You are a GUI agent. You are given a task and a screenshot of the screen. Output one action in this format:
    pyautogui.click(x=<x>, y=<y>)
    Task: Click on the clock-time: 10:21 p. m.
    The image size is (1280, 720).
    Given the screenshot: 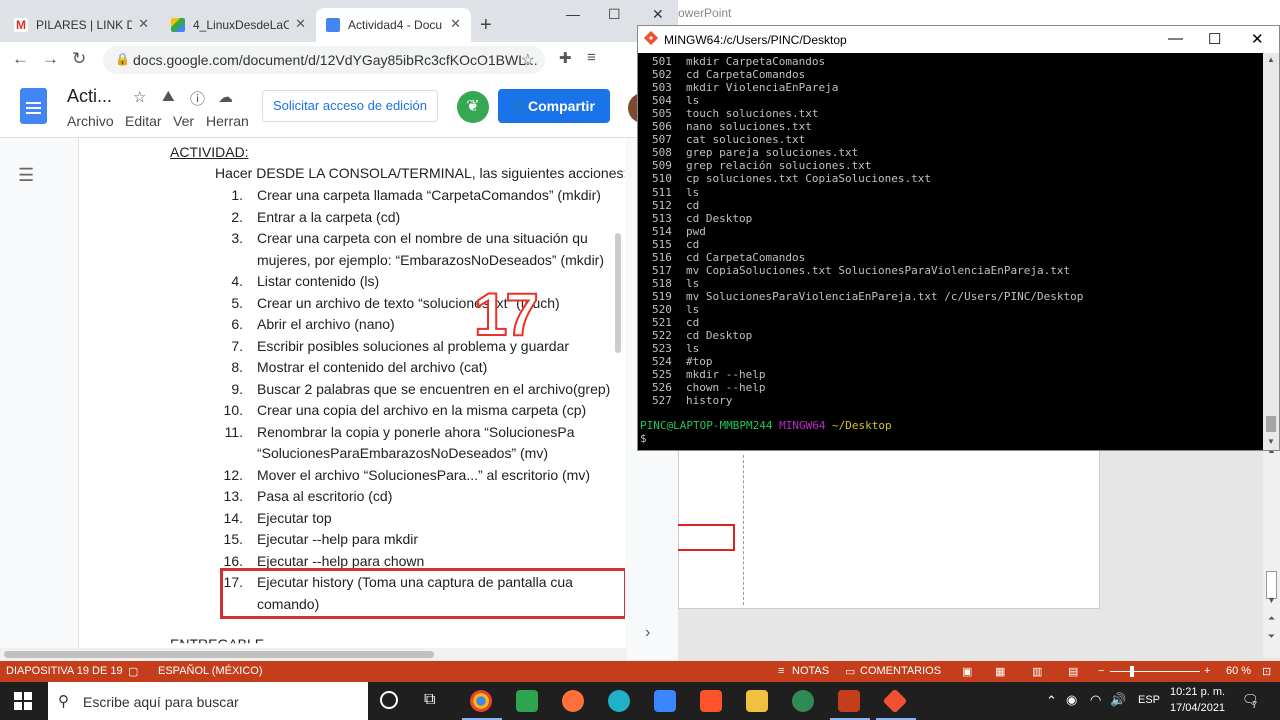 What is the action you would take?
    pyautogui.click(x=1197, y=692)
    